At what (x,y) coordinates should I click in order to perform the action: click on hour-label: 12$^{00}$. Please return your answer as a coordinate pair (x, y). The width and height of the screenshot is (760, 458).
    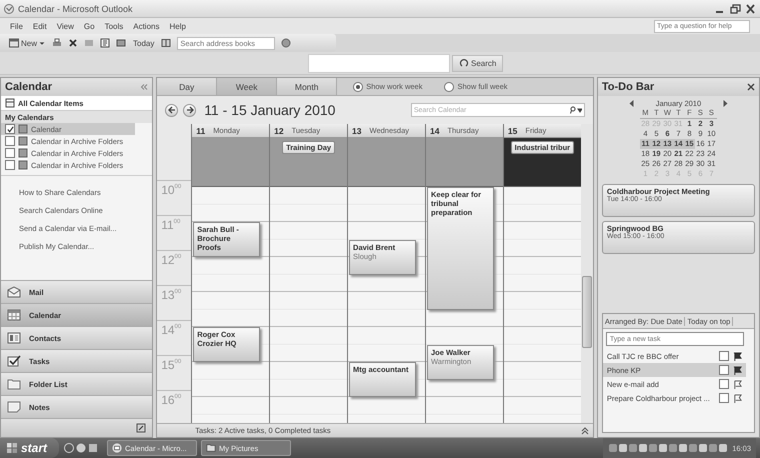
    Looking at the image, I should click on (171, 260).